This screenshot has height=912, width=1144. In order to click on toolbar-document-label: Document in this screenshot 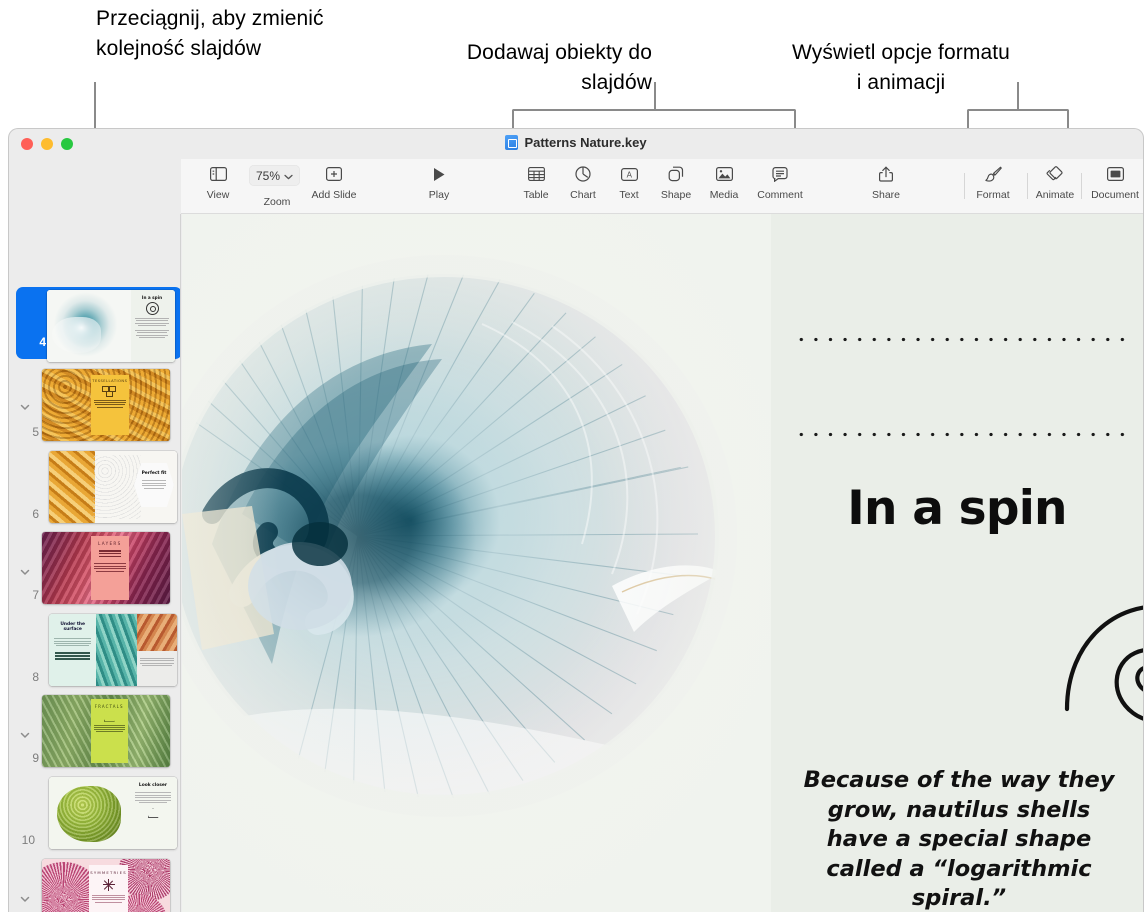, I will do `click(1115, 195)`.